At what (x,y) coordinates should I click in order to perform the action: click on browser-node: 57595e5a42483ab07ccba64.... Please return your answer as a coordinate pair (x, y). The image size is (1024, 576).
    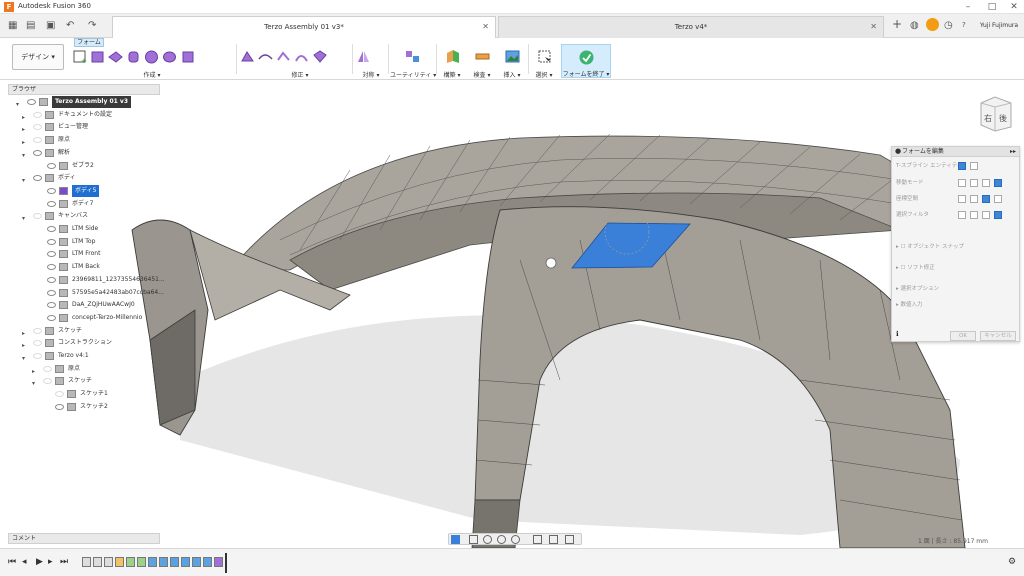
    Looking at the image, I should click on (86, 293).